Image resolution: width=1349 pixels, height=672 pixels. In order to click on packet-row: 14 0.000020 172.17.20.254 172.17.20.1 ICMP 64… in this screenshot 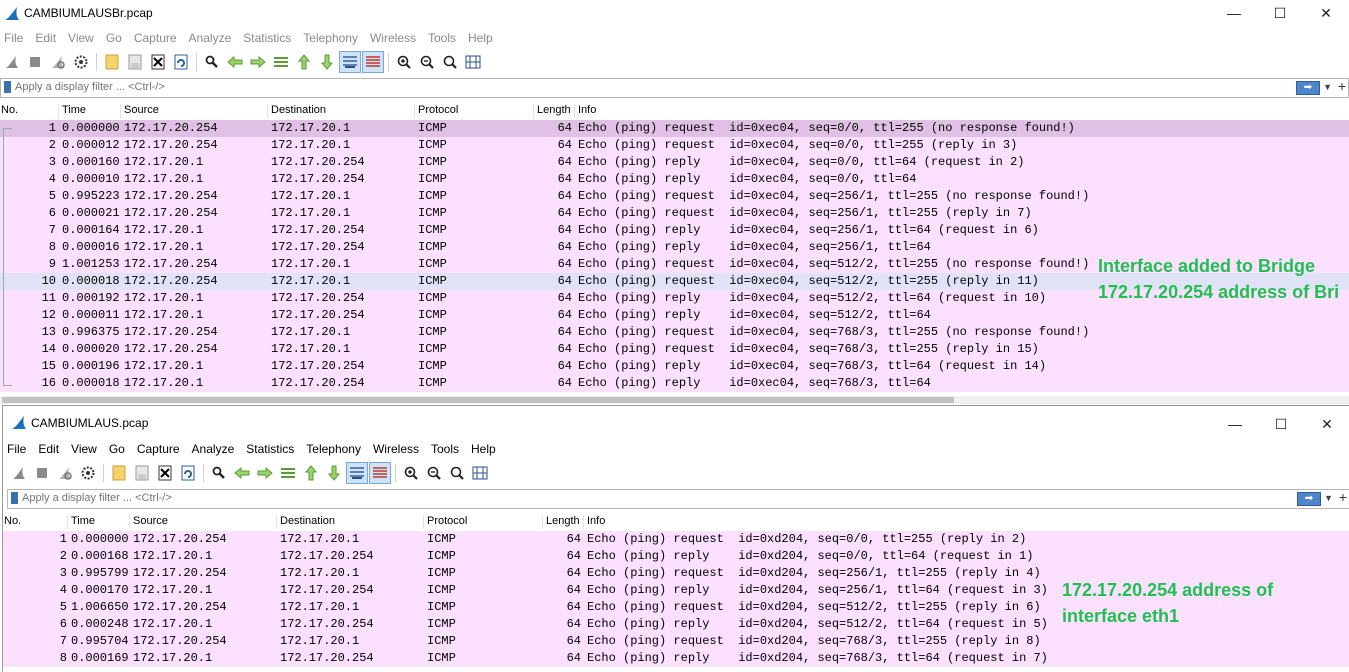, I will do `click(674, 349)`.